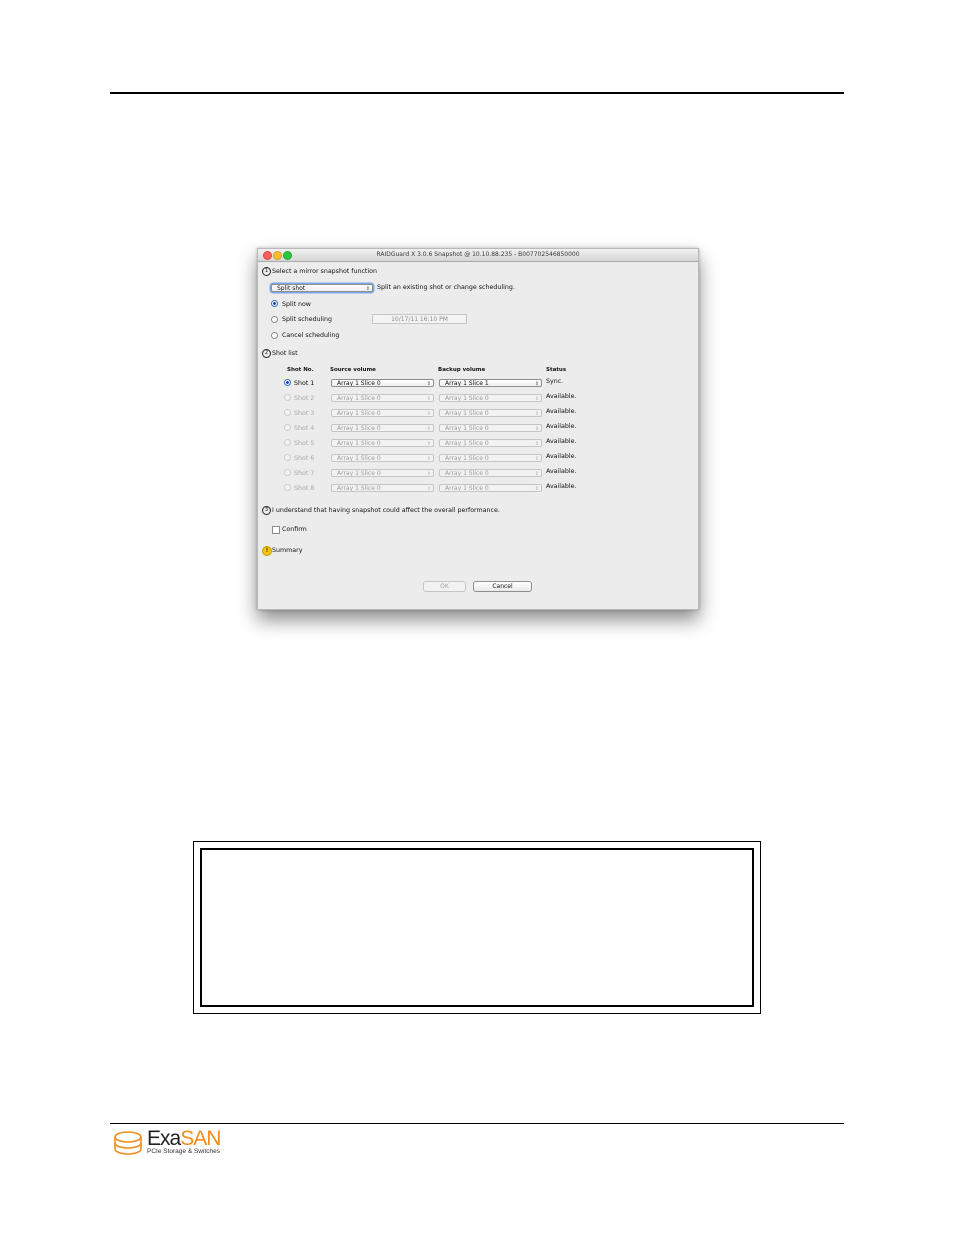 The width and height of the screenshot is (954, 1235). Describe the element at coordinates (267, 551) in the screenshot. I see `warning-icon: !` at that location.